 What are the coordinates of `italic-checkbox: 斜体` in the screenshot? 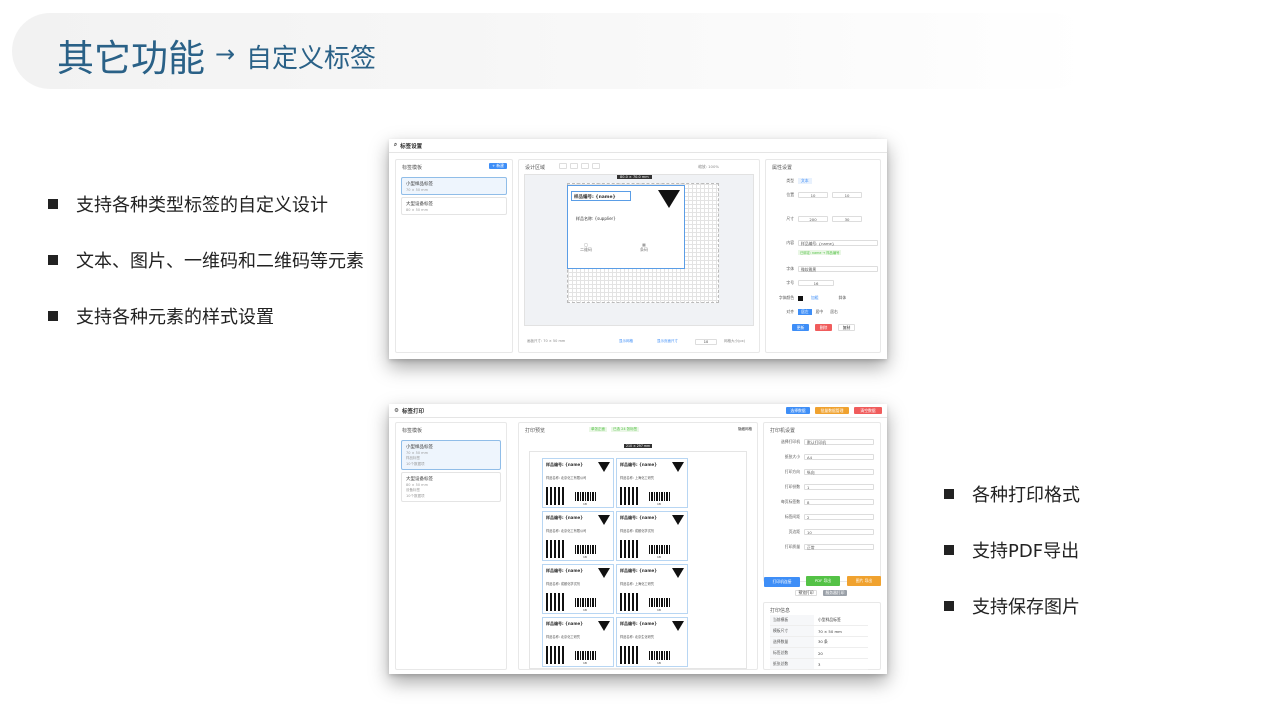 It's located at (843, 298).